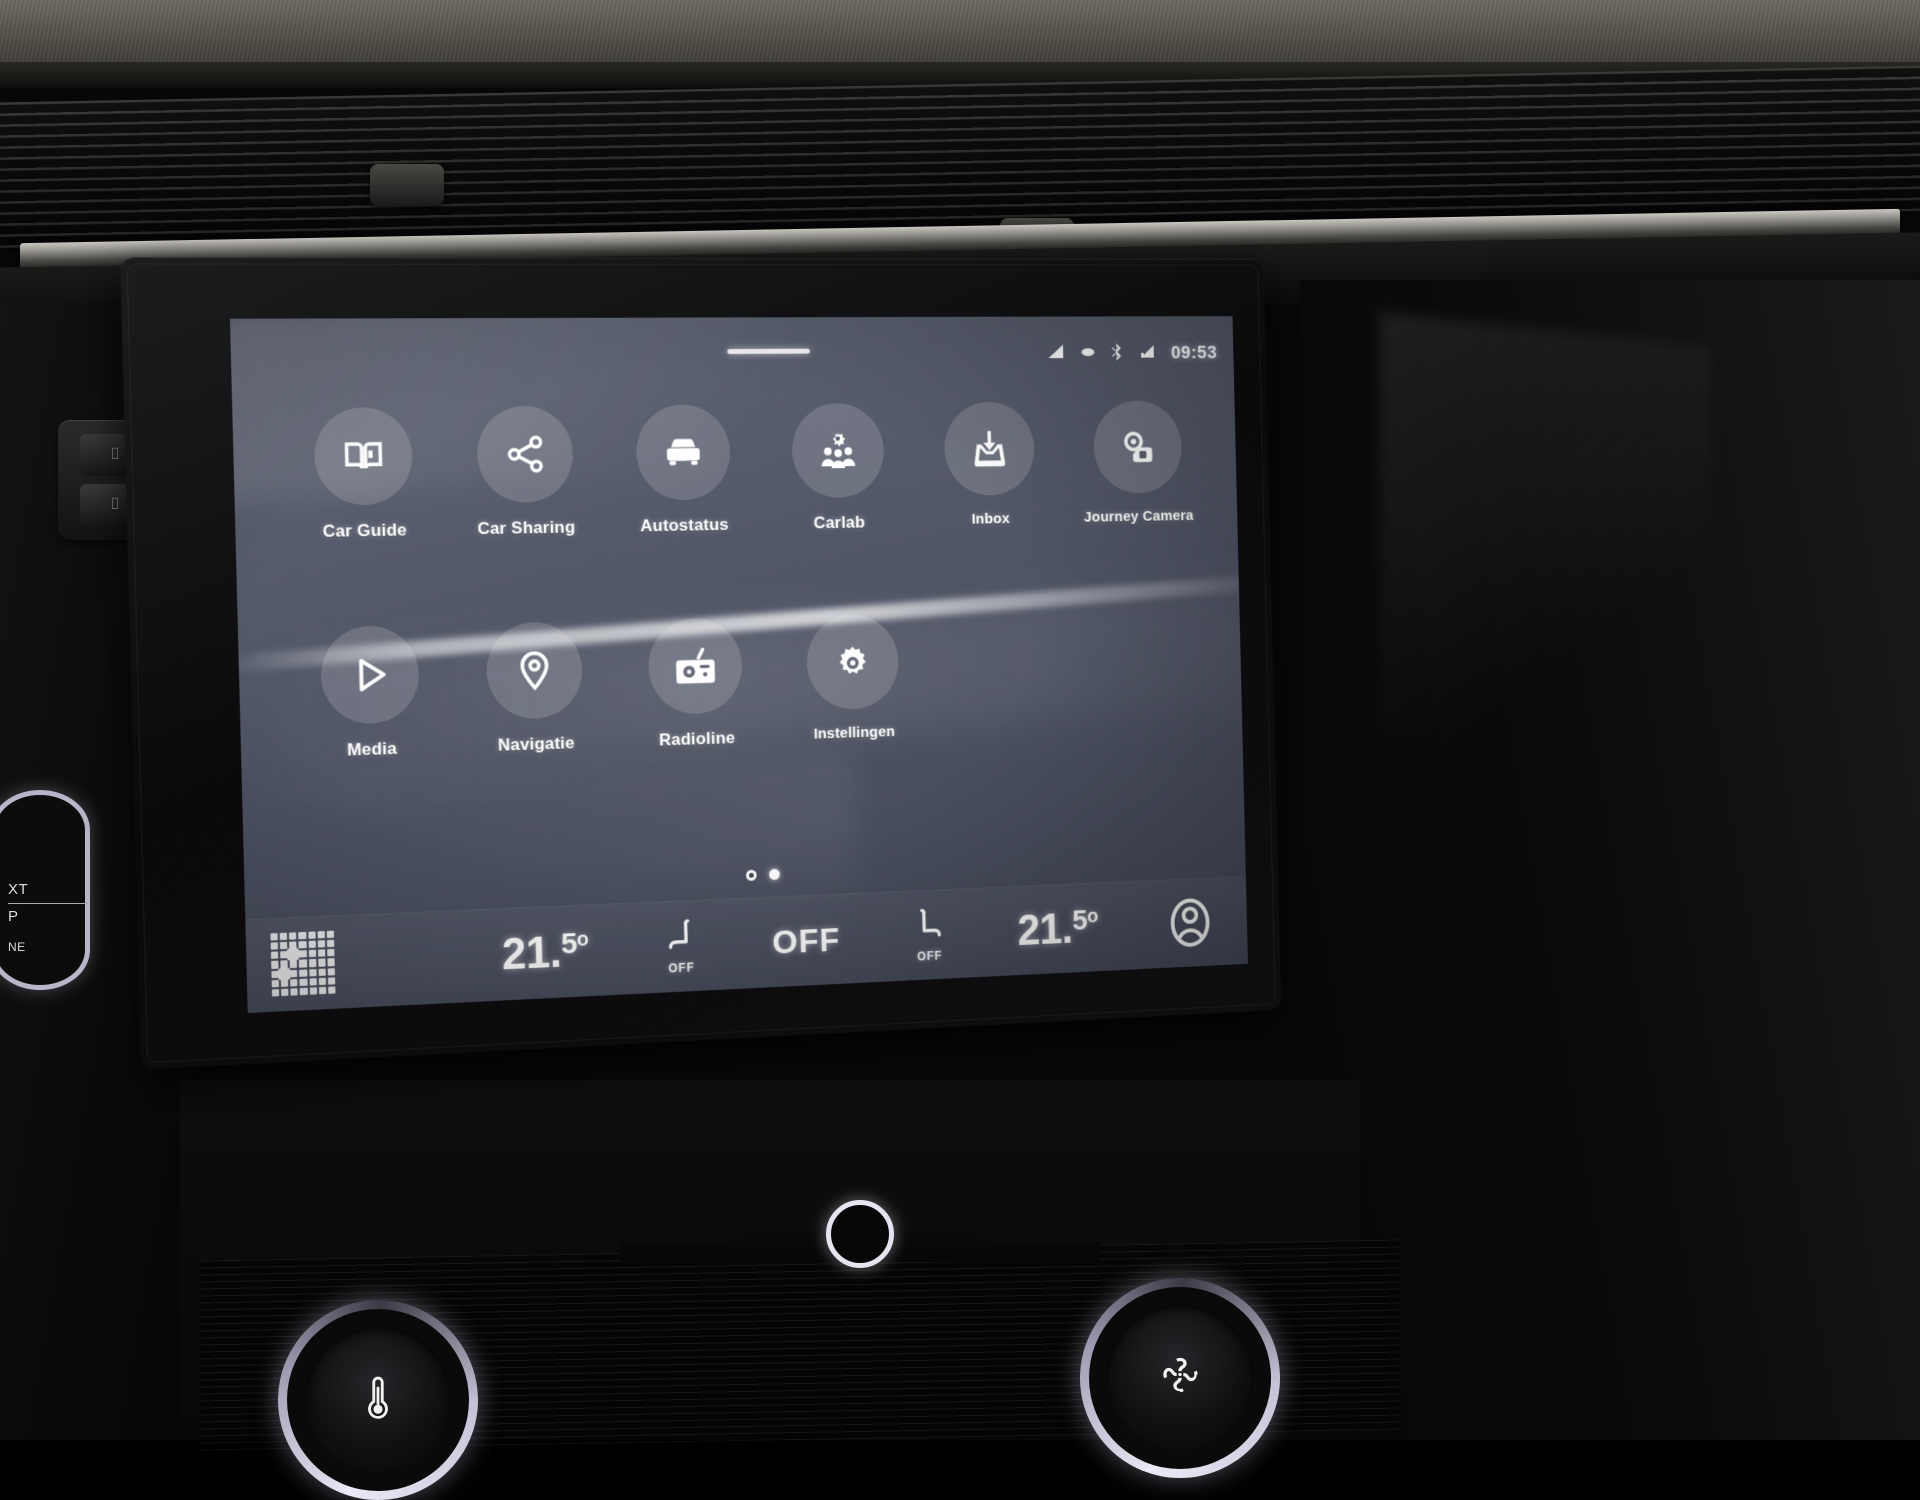 The height and width of the screenshot is (1500, 1920). I want to click on play-icon, so click(370, 675).